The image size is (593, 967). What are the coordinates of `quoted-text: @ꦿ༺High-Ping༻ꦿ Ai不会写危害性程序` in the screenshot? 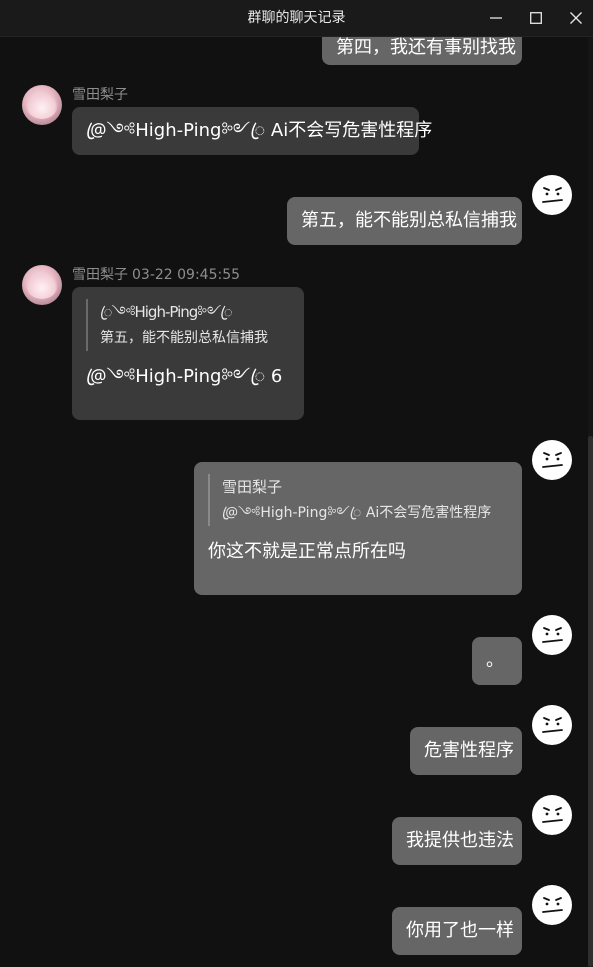 It's located at (357, 513).